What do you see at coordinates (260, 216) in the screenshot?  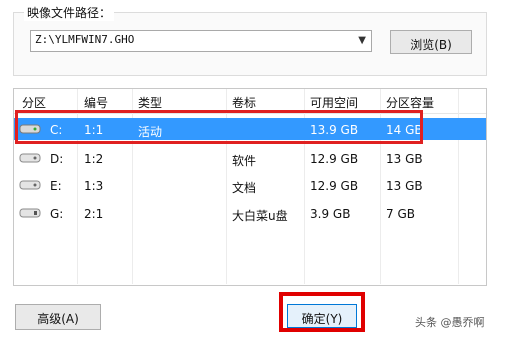 I see `cell-volume: 大白菜u盘` at bounding box center [260, 216].